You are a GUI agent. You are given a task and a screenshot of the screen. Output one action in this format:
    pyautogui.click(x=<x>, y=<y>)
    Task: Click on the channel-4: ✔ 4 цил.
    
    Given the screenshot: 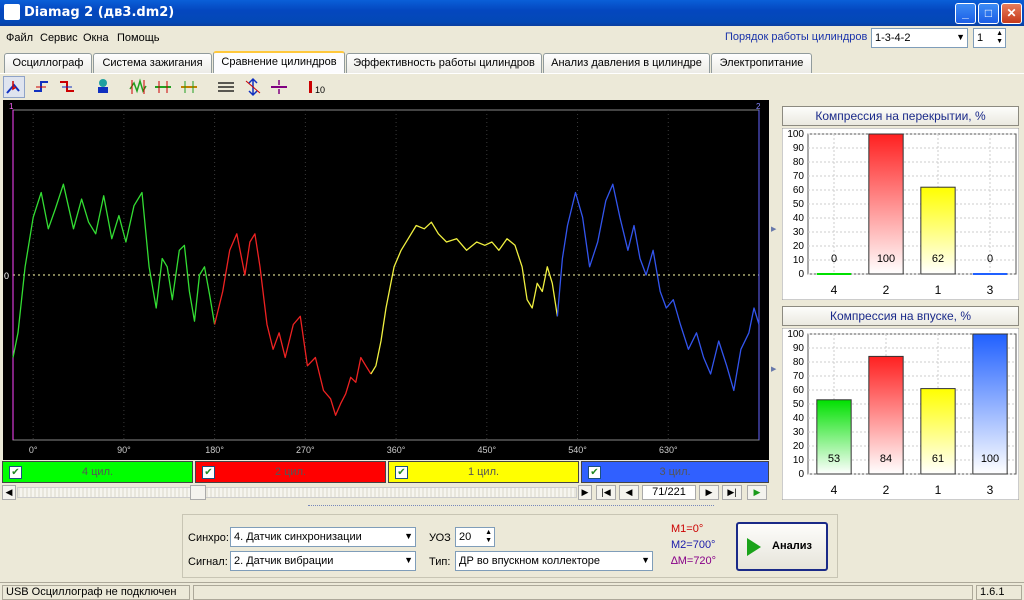 What is the action you would take?
    pyautogui.click(x=97, y=472)
    